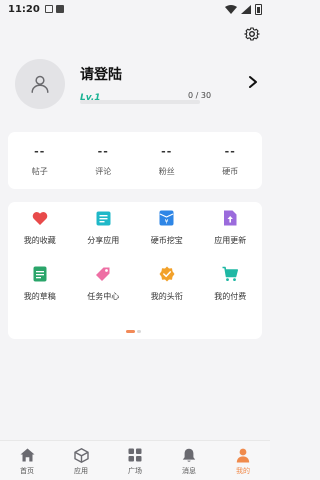 This screenshot has width=320, height=480. Describe the element at coordinates (59, 9) in the screenshot. I see `app-notification-icon` at that location.